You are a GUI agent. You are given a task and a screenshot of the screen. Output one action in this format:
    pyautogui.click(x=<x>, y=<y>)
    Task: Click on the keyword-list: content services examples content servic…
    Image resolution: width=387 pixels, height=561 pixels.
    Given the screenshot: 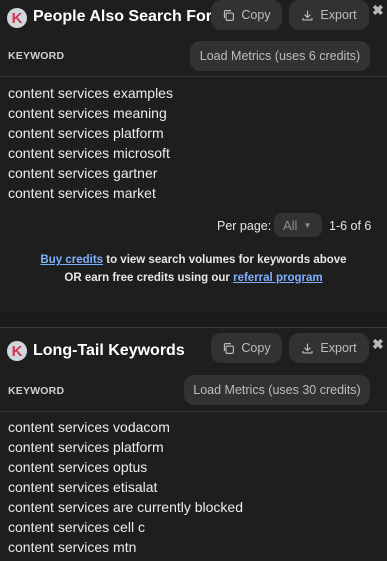 What is the action you would take?
    pyautogui.click(x=90, y=143)
    